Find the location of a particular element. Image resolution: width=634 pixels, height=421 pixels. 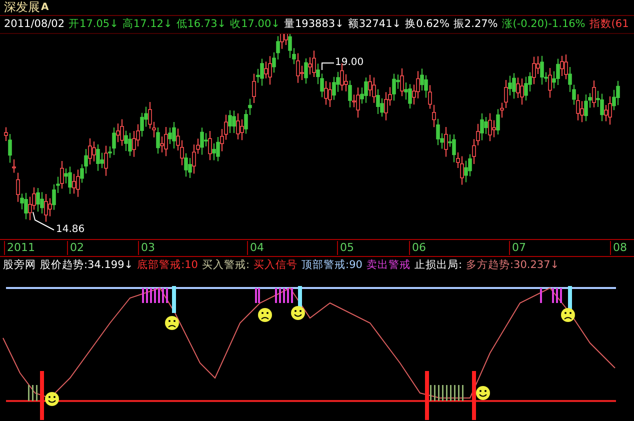

indicator-label: 顶部警戒:90 is located at coordinates (332, 265).